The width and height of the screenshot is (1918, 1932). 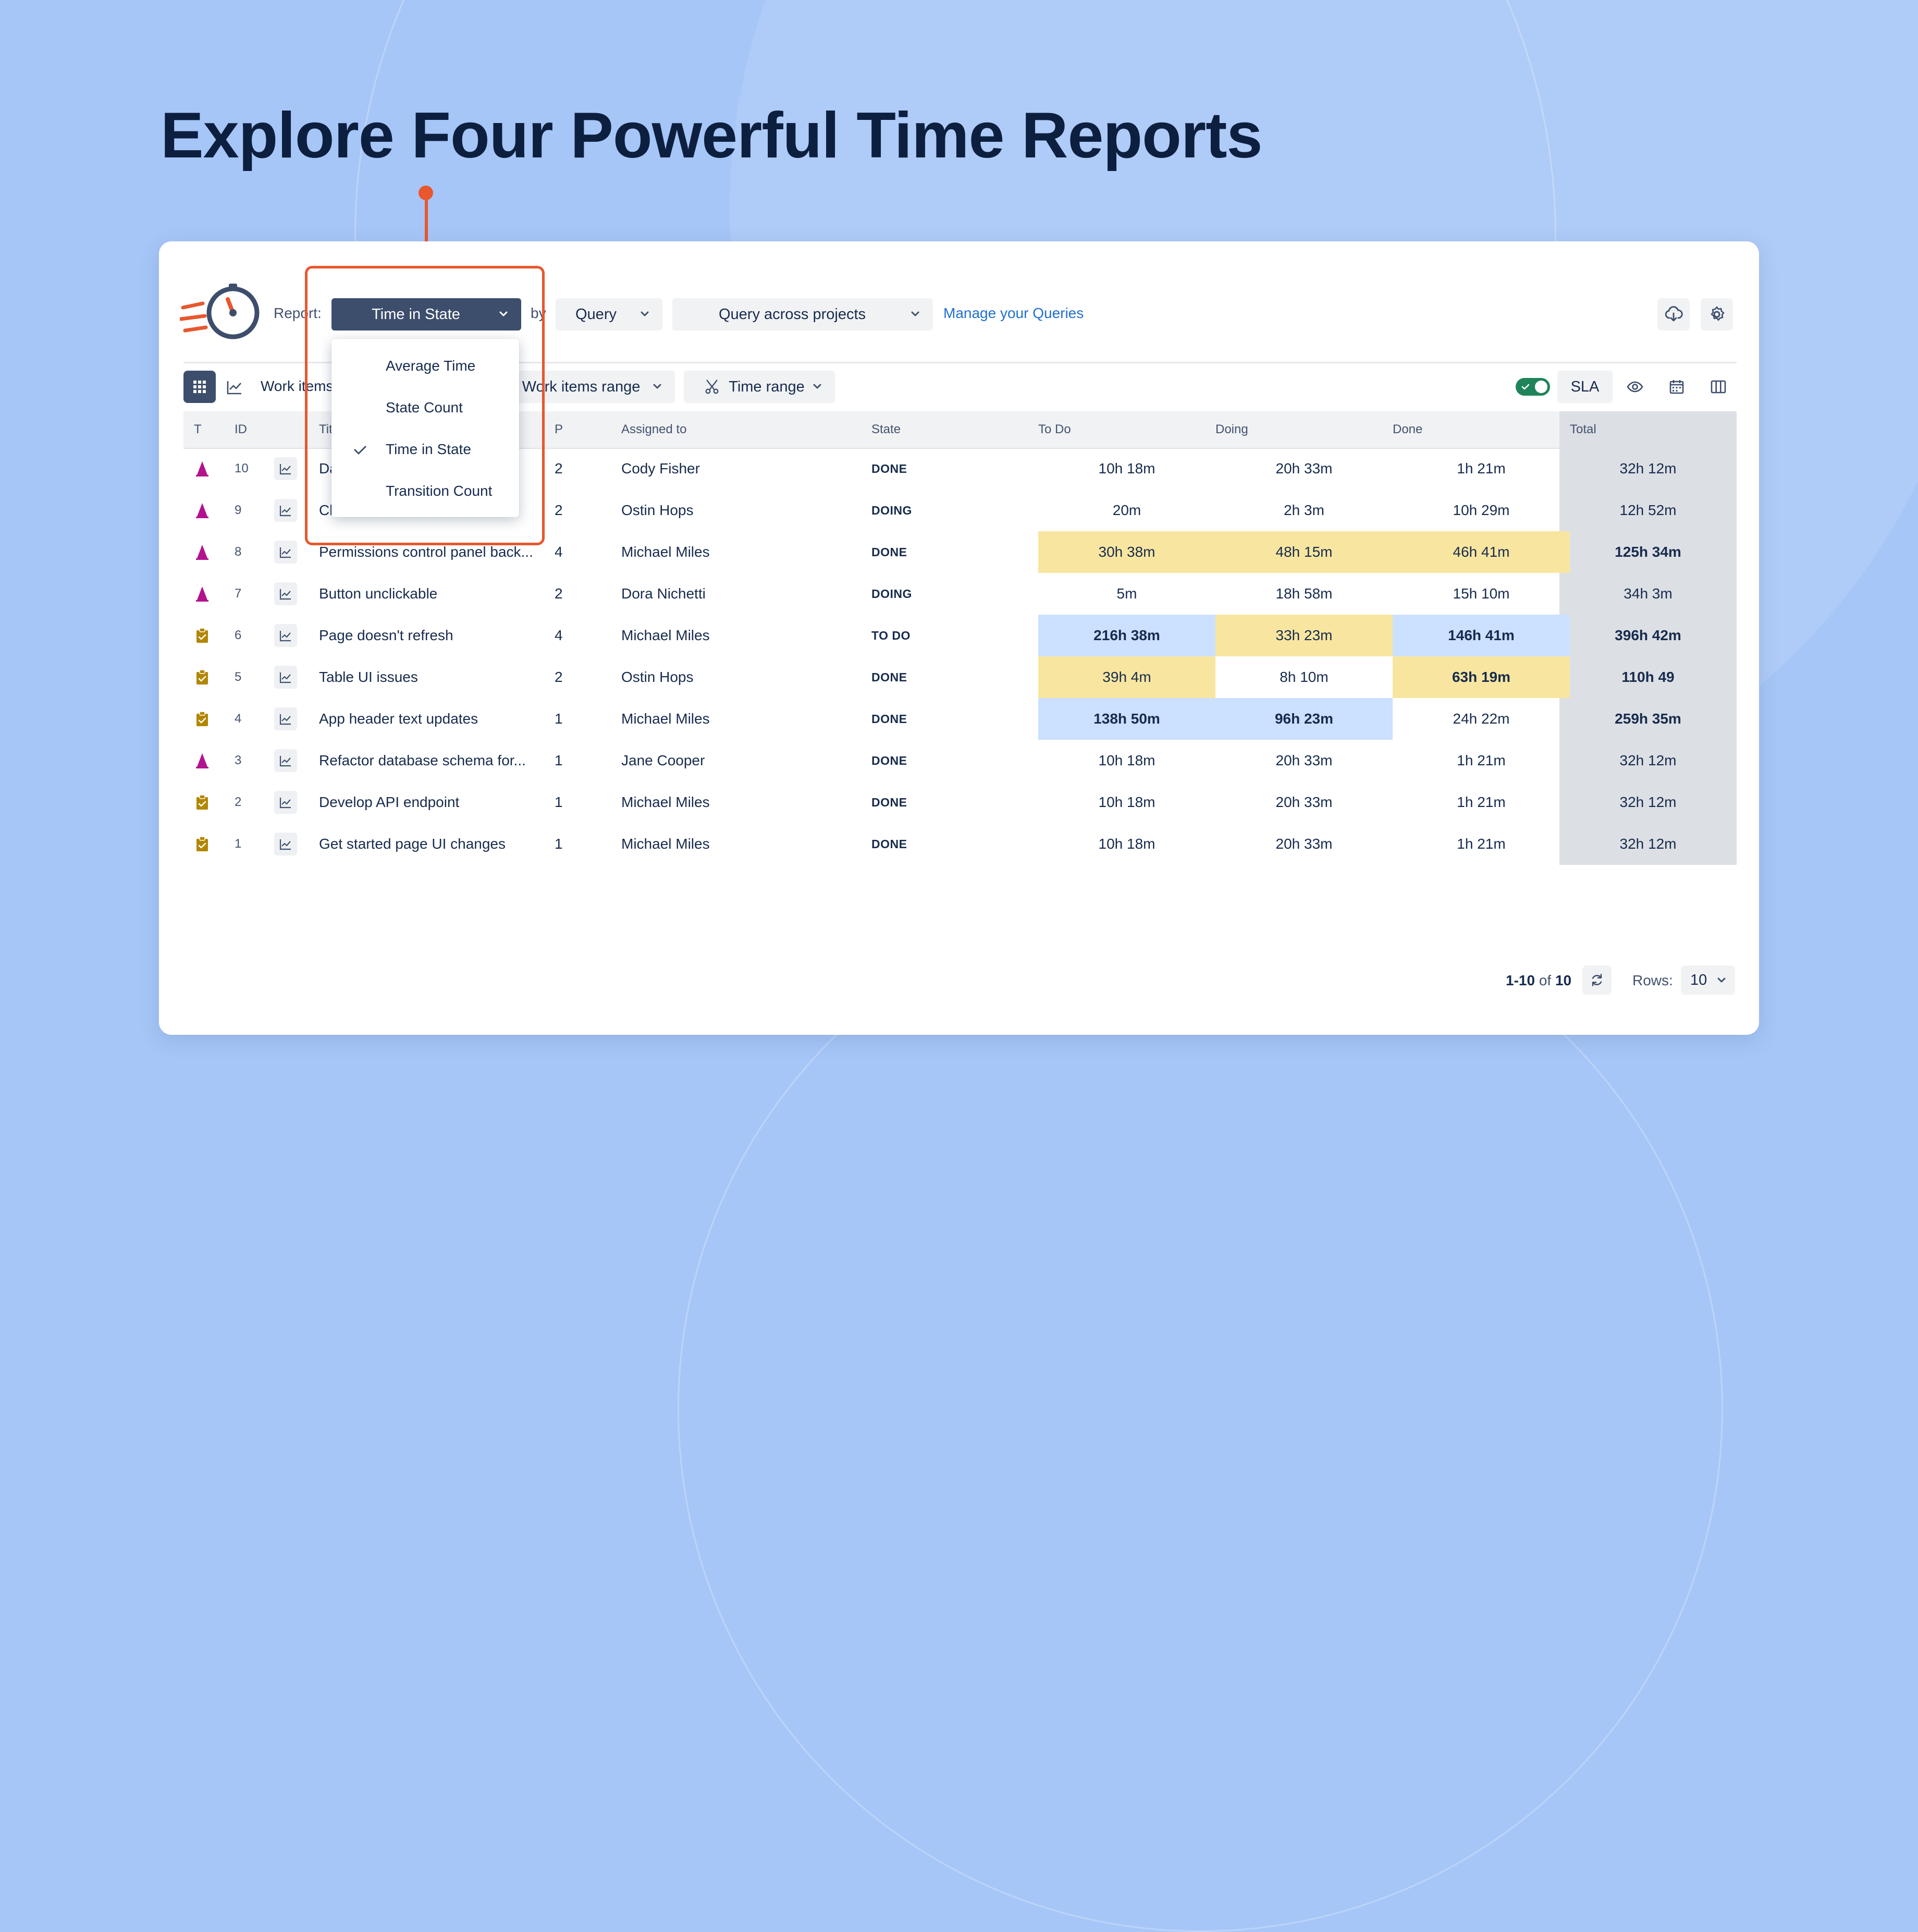 What do you see at coordinates (1563, 980) in the screenshot?
I see `pagination-total: 10` at bounding box center [1563, 980].